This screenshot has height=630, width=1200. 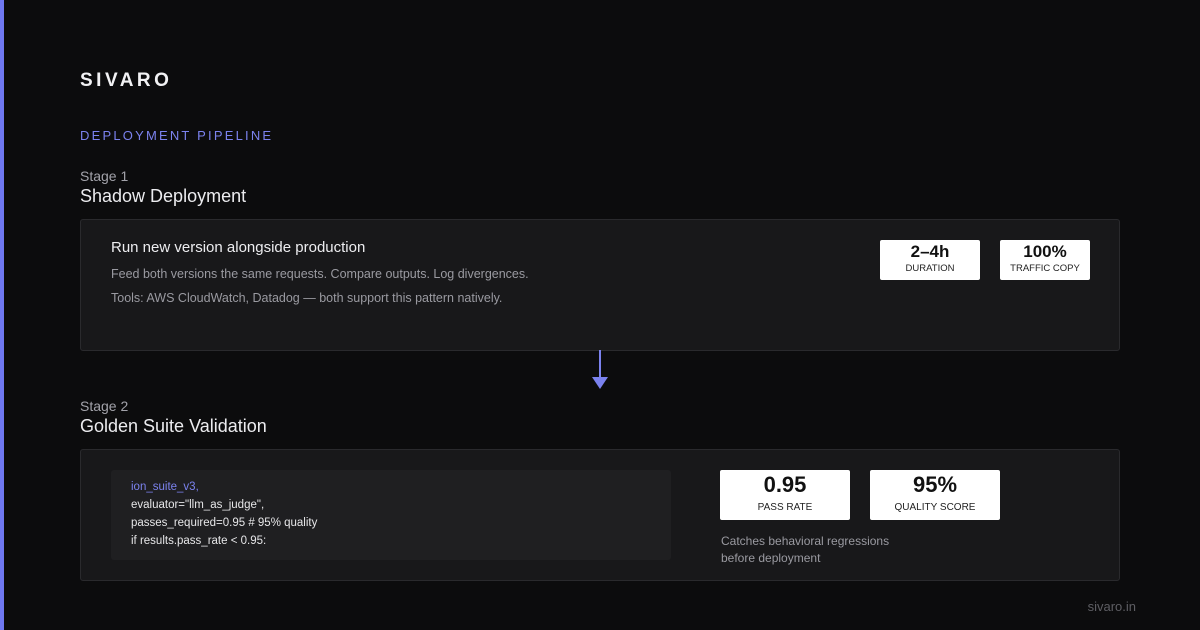 What do you see at coordinates (104, 406) in the screenshot?
I see `stage2-number: Stage 2` at bounding box center [104, 406].